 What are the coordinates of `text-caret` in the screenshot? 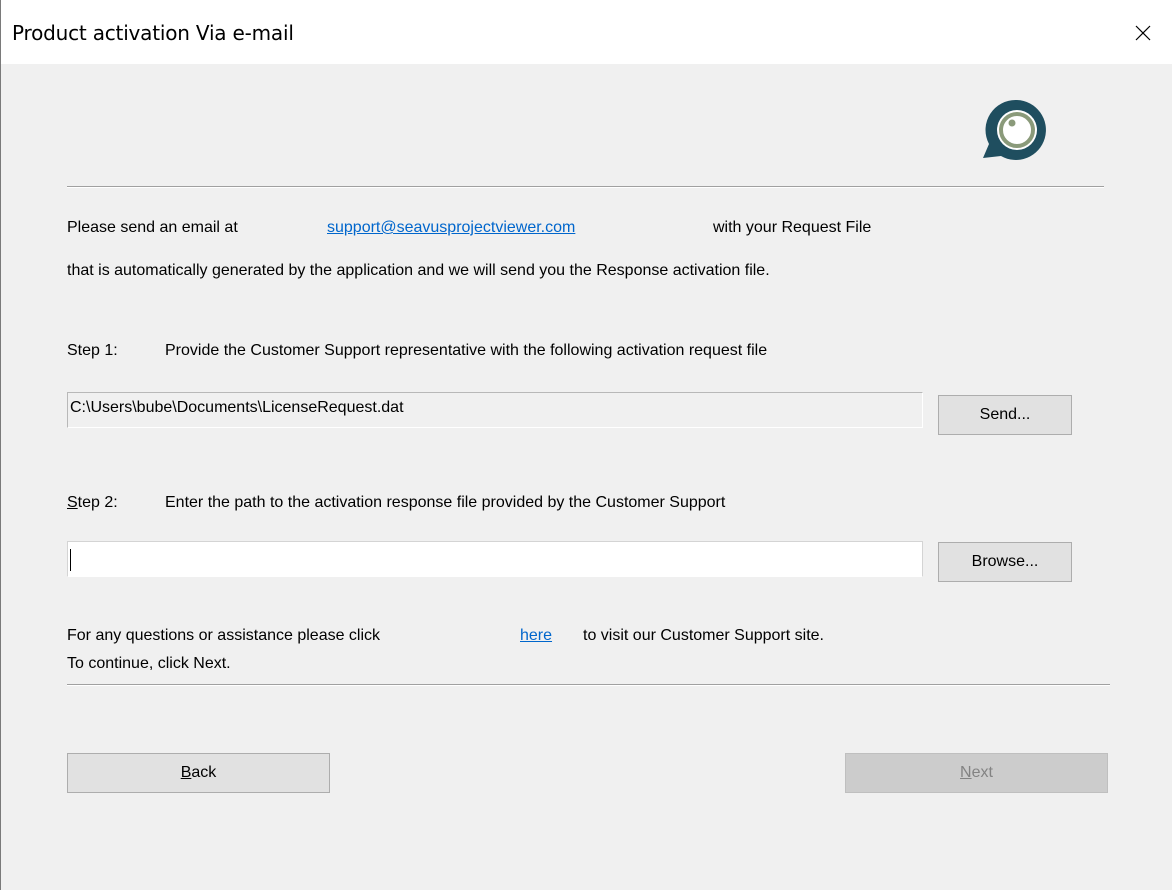 It's located at (70, 560).